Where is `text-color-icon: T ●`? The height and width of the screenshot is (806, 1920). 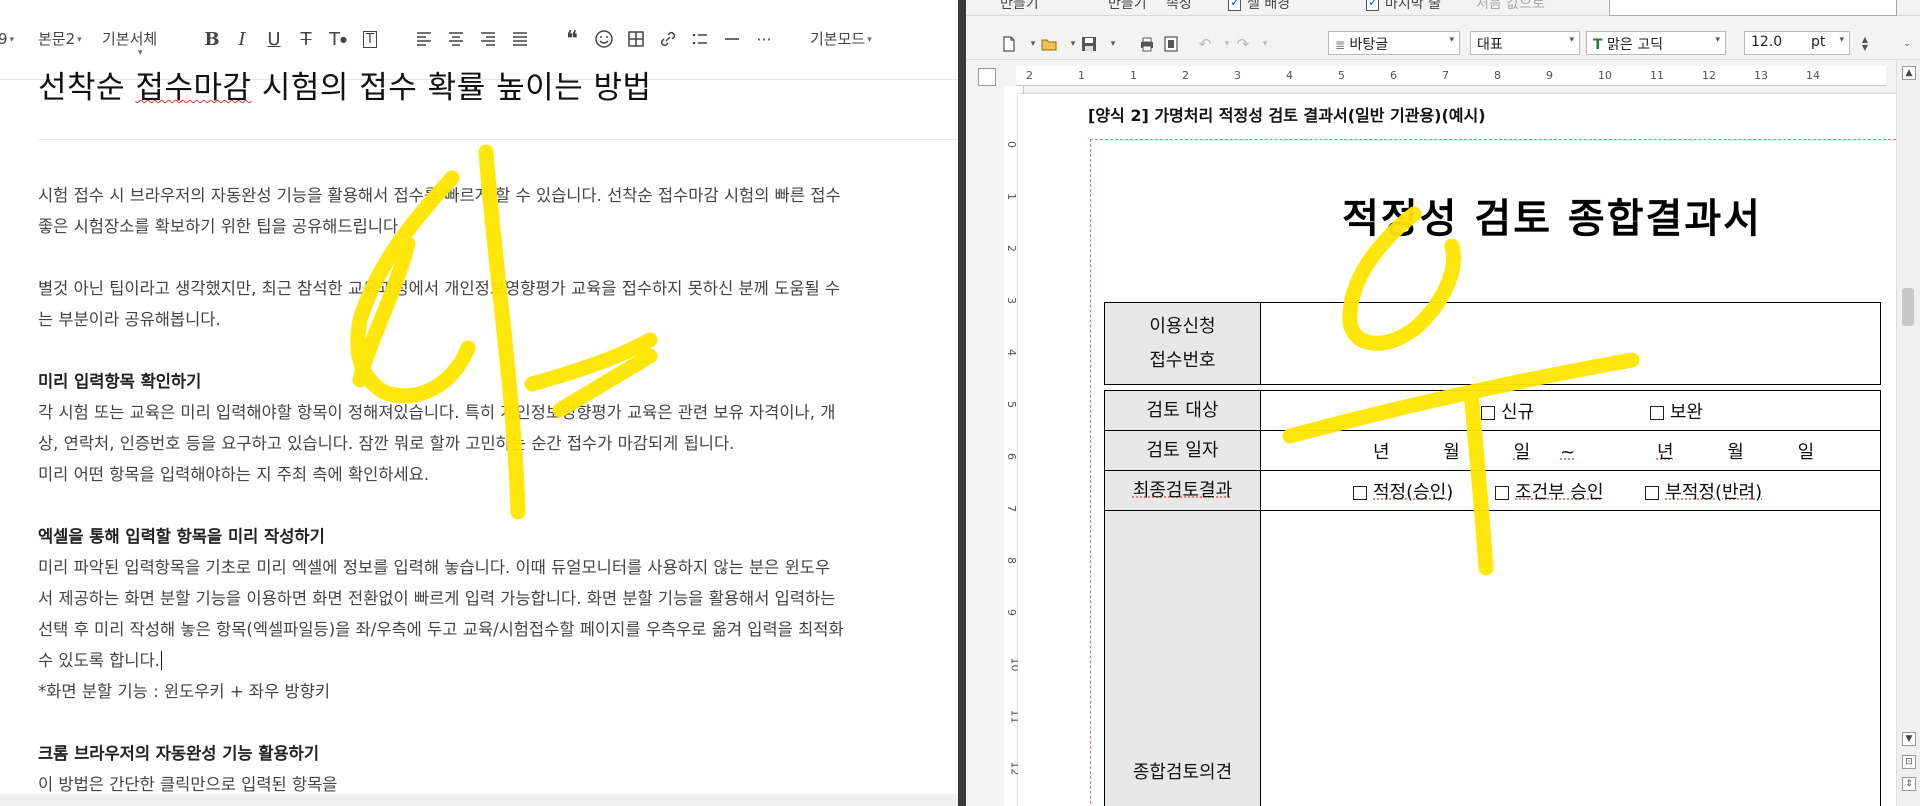
text-color-icon: T ● is located at coordinates (338, 39).